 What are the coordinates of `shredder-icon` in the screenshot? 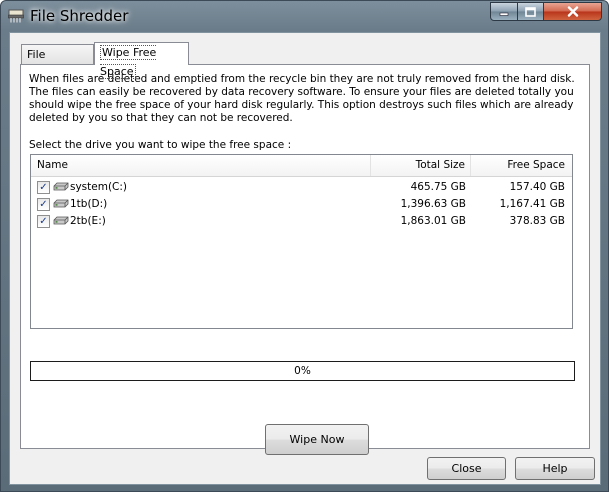 It's located at (16, 16).